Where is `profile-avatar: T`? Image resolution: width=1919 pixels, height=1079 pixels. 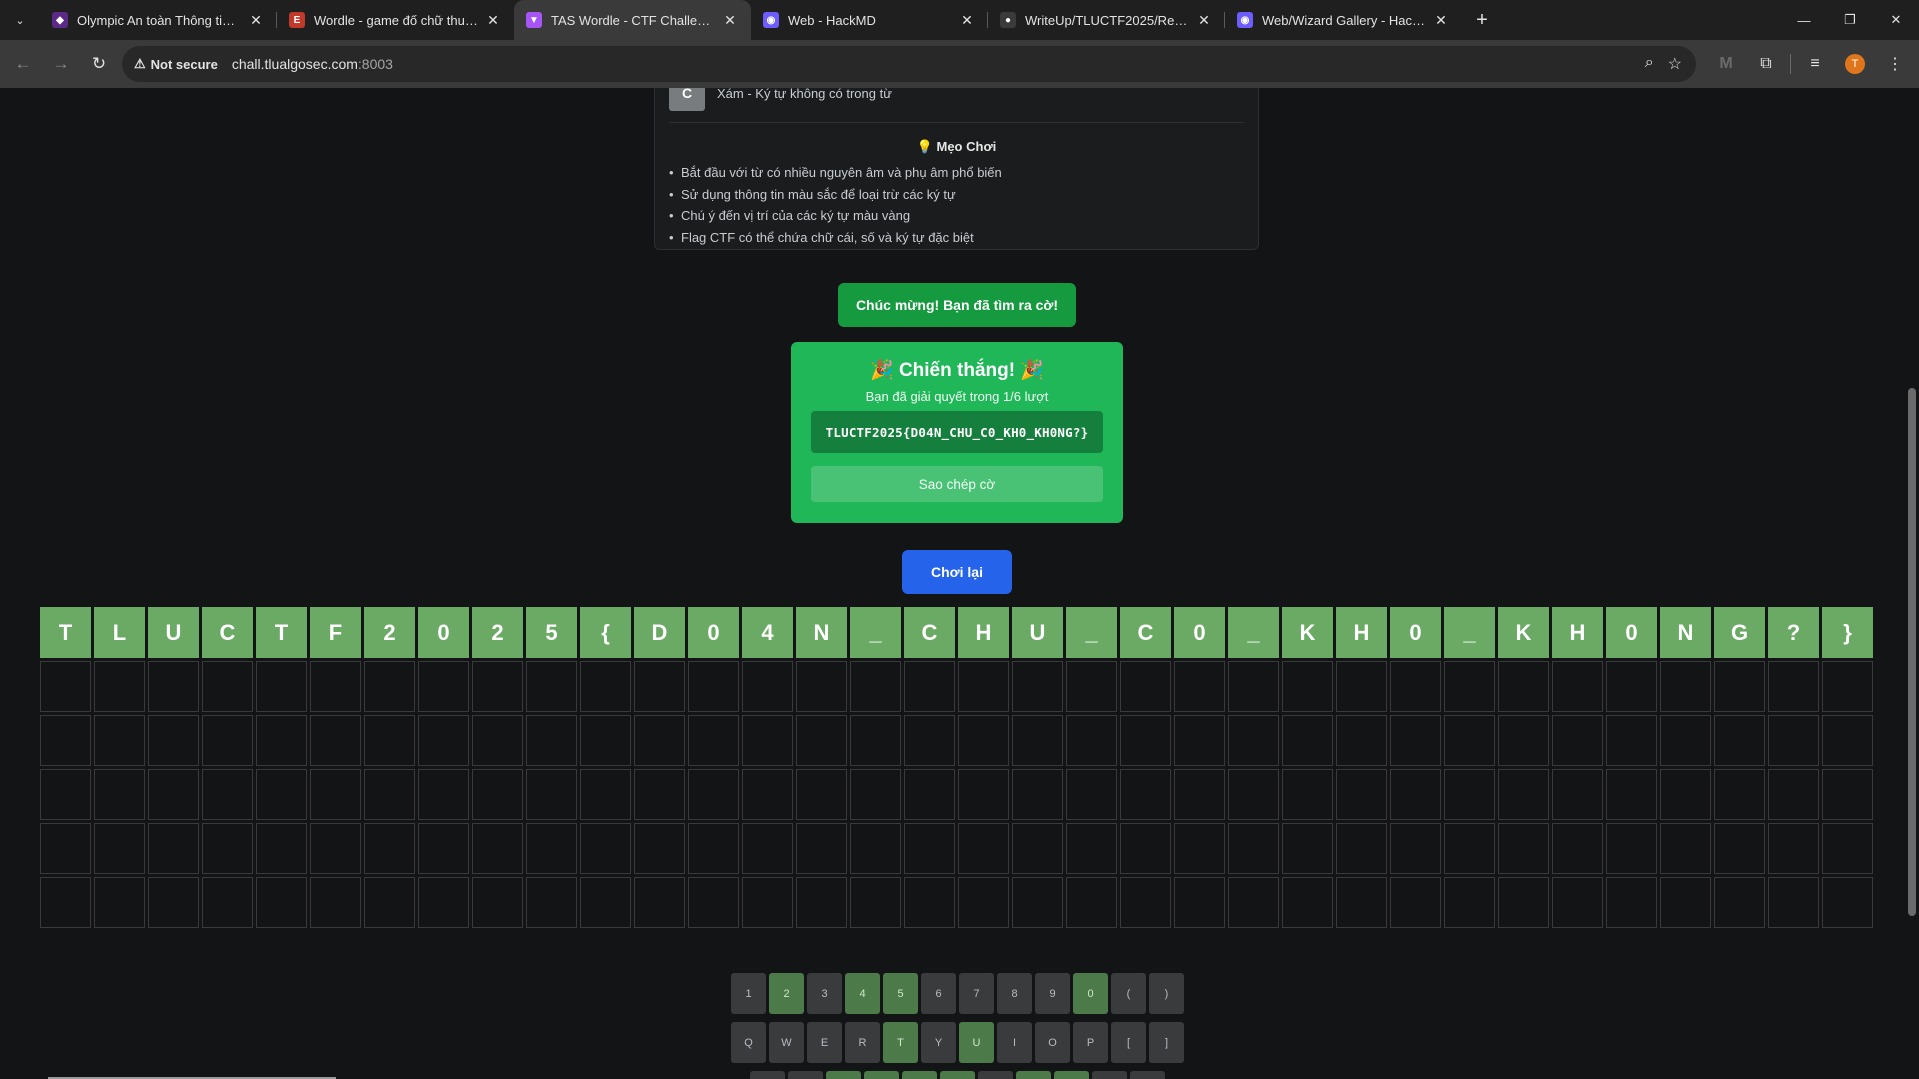 profile-avatar: T is located at coordinates (1855, 64).